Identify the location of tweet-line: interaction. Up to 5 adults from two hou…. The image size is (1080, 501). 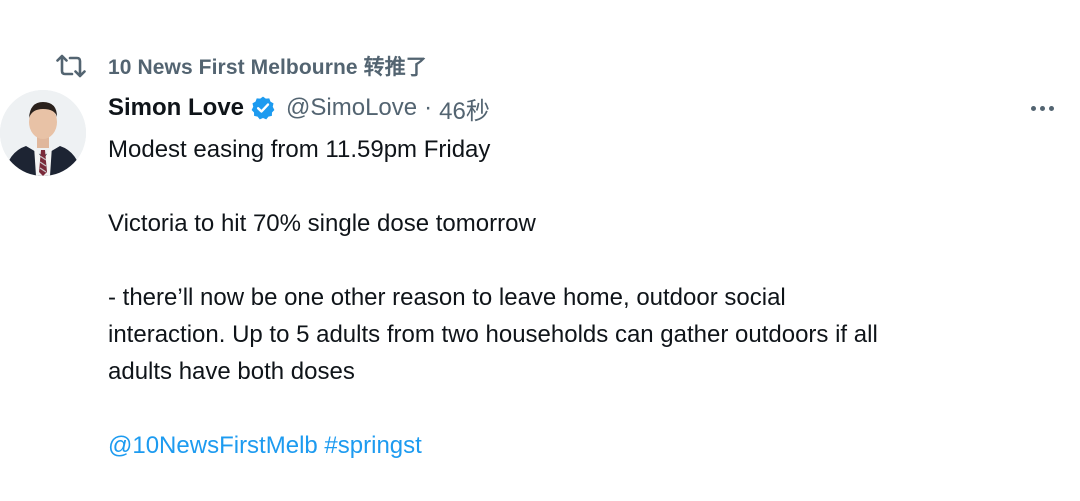
(493, 334).